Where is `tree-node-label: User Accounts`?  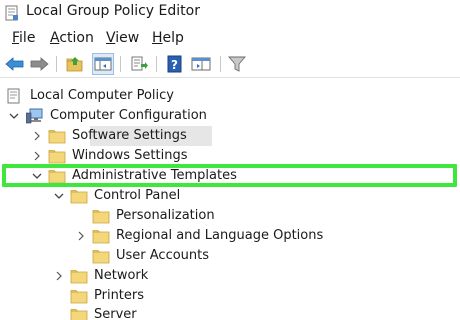
tree-node-label: User Accounts is located at coordinates (163, 255).